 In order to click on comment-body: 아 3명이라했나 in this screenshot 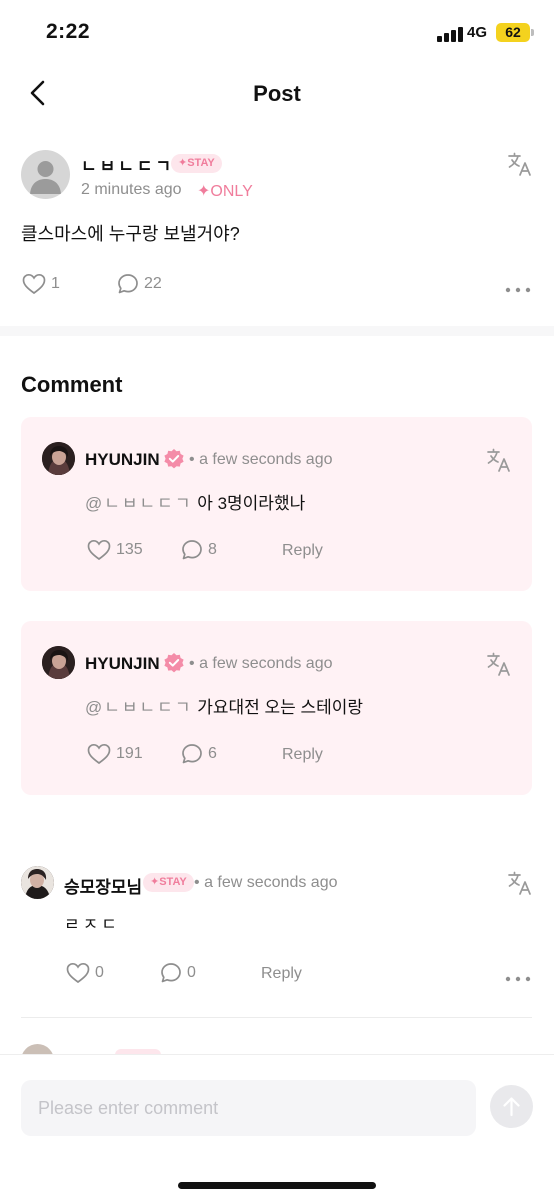, I will do `click(251, 503)`.